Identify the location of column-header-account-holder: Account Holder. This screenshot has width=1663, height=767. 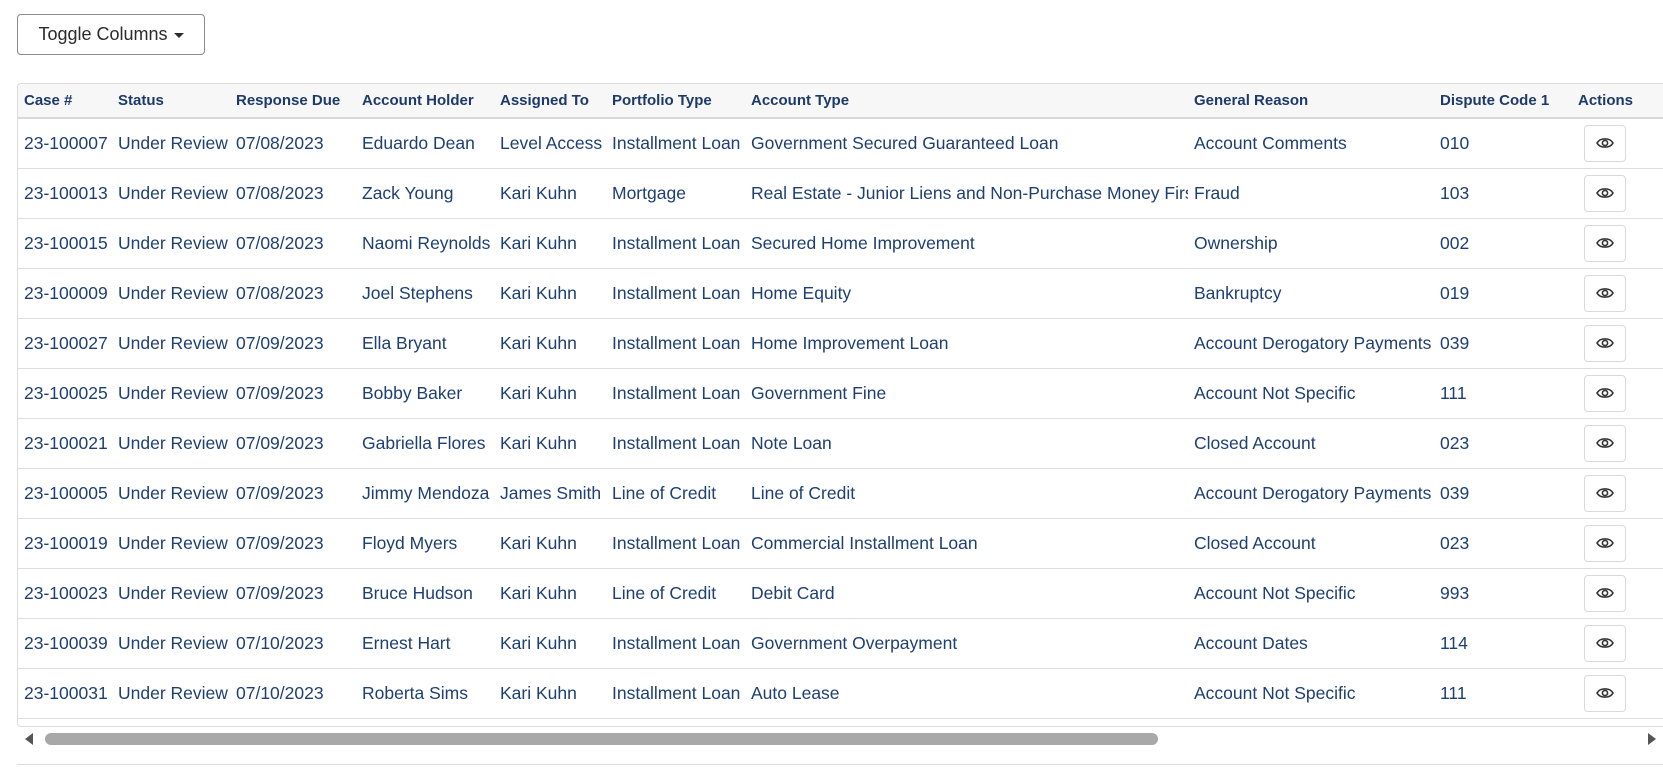
(425, 101).